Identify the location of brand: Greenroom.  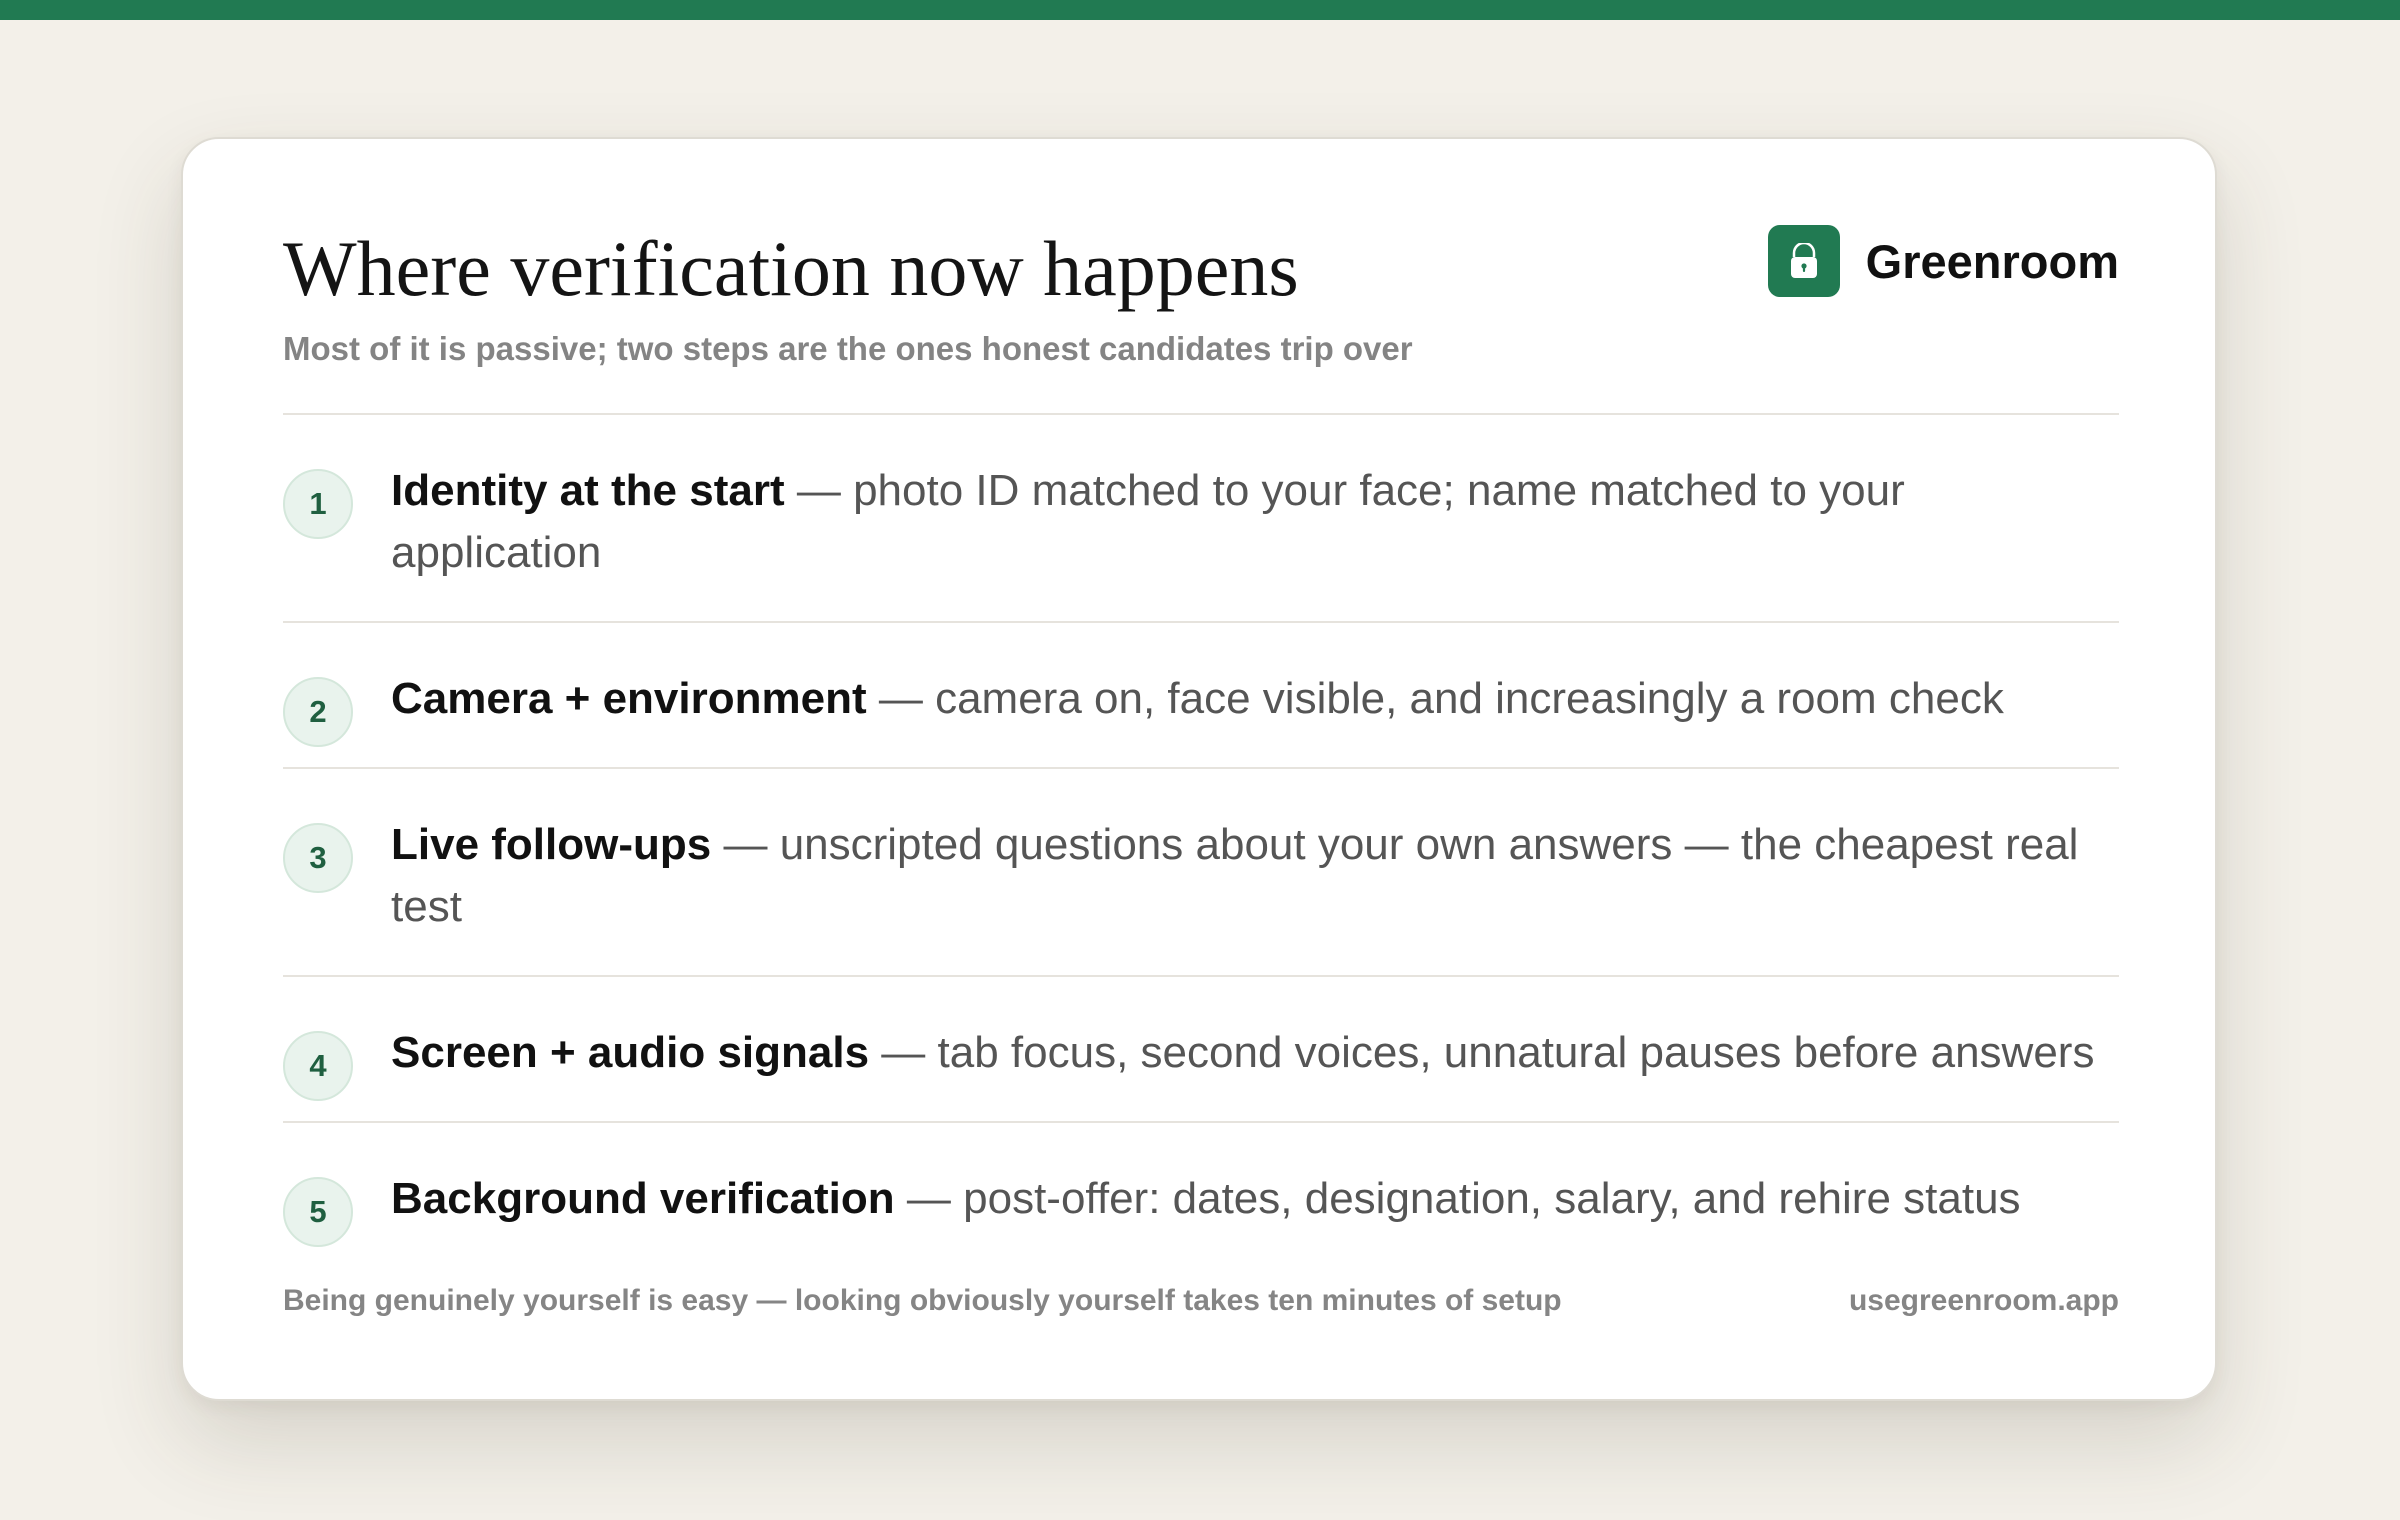
(1943, 261).